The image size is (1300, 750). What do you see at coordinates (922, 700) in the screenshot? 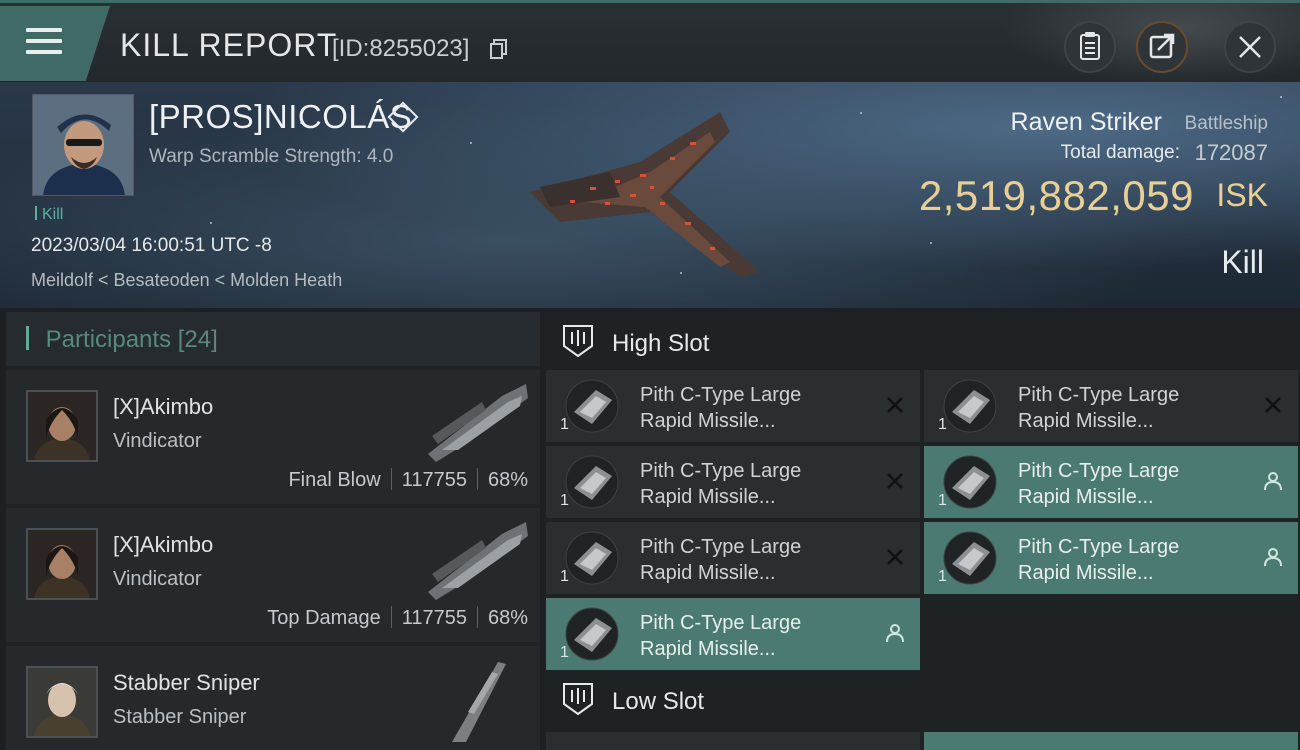
I see `low-slot-header: Low Slot` at bounding box center [922, 700].